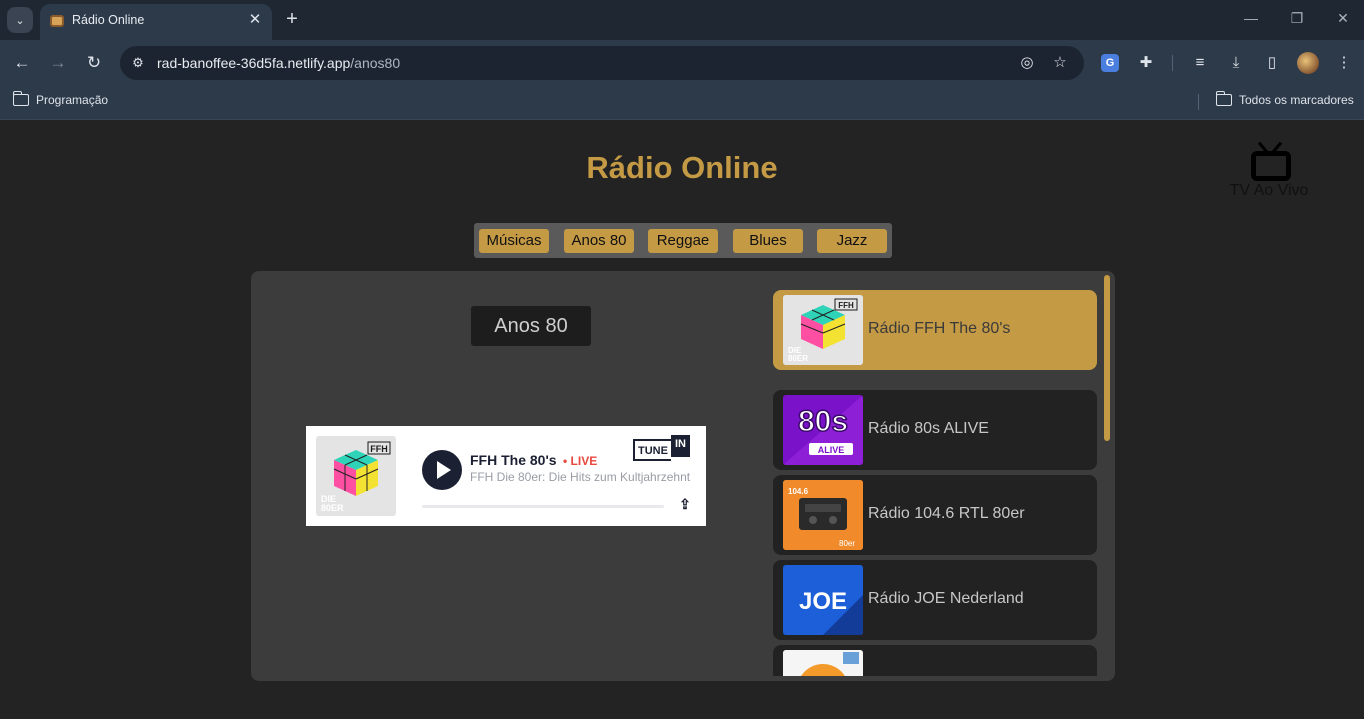 The image size is (1364, 719). I want to click on tv-link-label: TV Ao Vivo, so click(1269, 190).